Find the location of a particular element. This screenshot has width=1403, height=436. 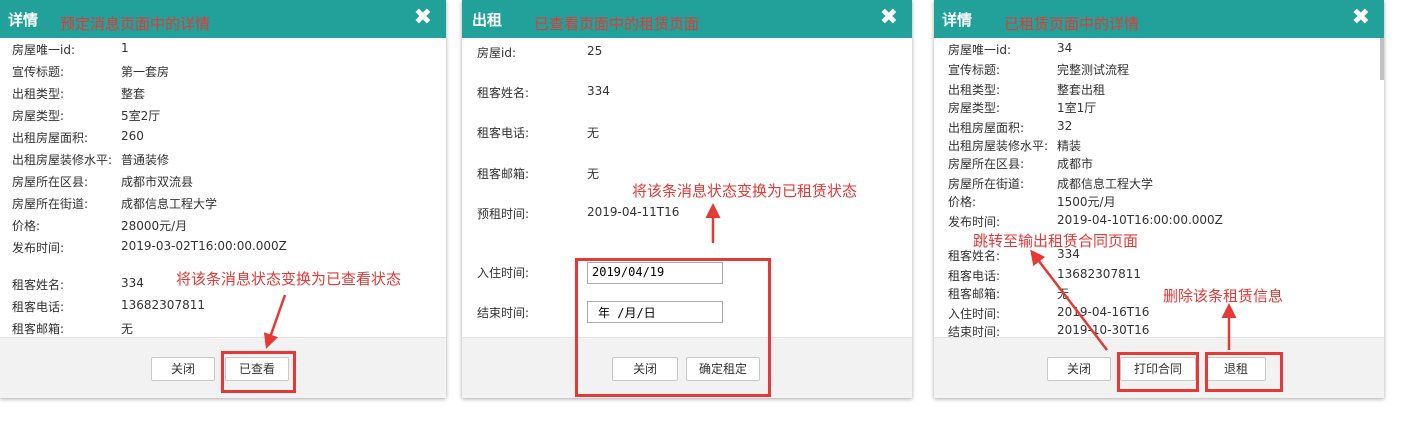

arrow-print is located at coordinates (1069, 300).